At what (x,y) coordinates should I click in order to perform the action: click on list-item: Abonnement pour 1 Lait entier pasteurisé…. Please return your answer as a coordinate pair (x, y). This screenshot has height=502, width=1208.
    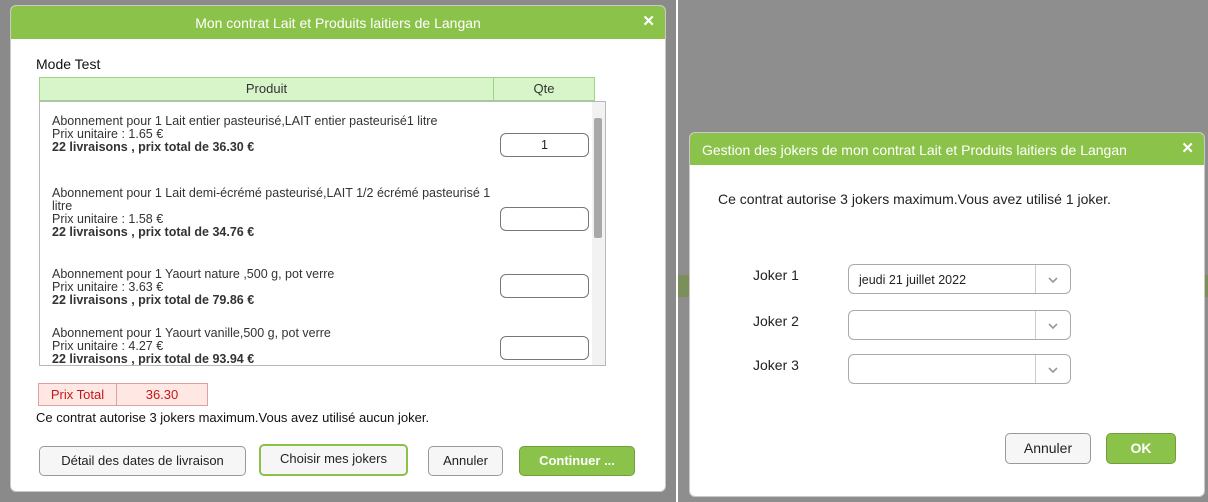
    Looking at the image, I should click on (277, 134).